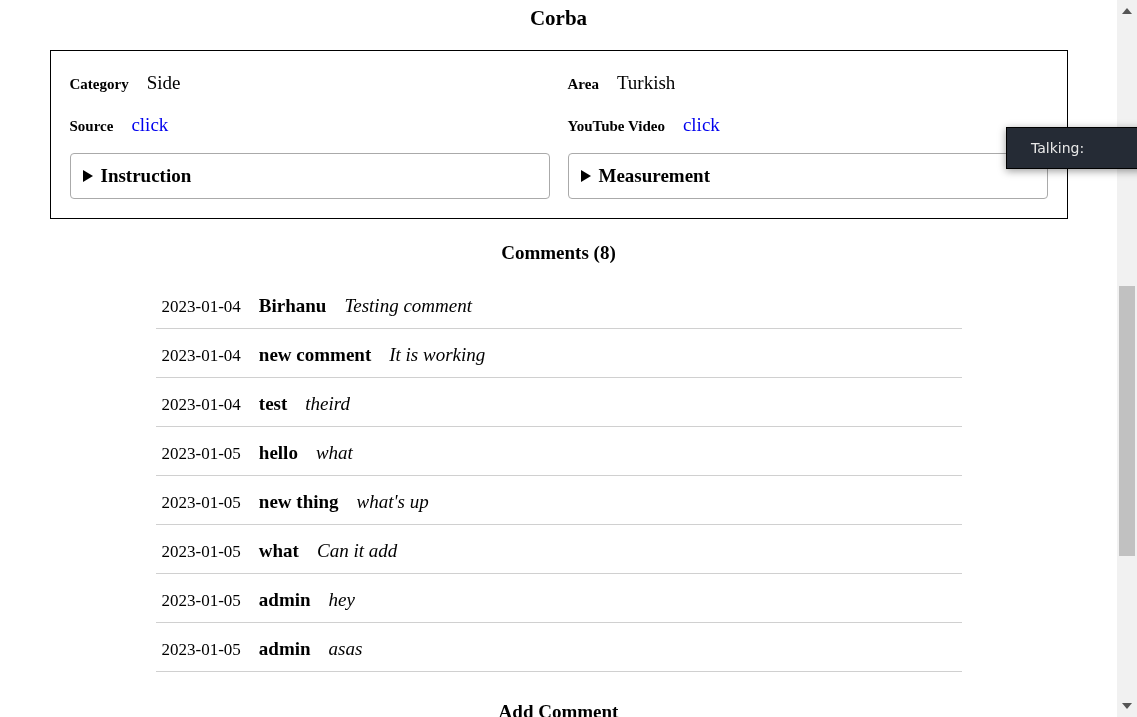  Describe the element at coordinates (163, 83) in the screenshot. I see `field-value: Side` at that location.